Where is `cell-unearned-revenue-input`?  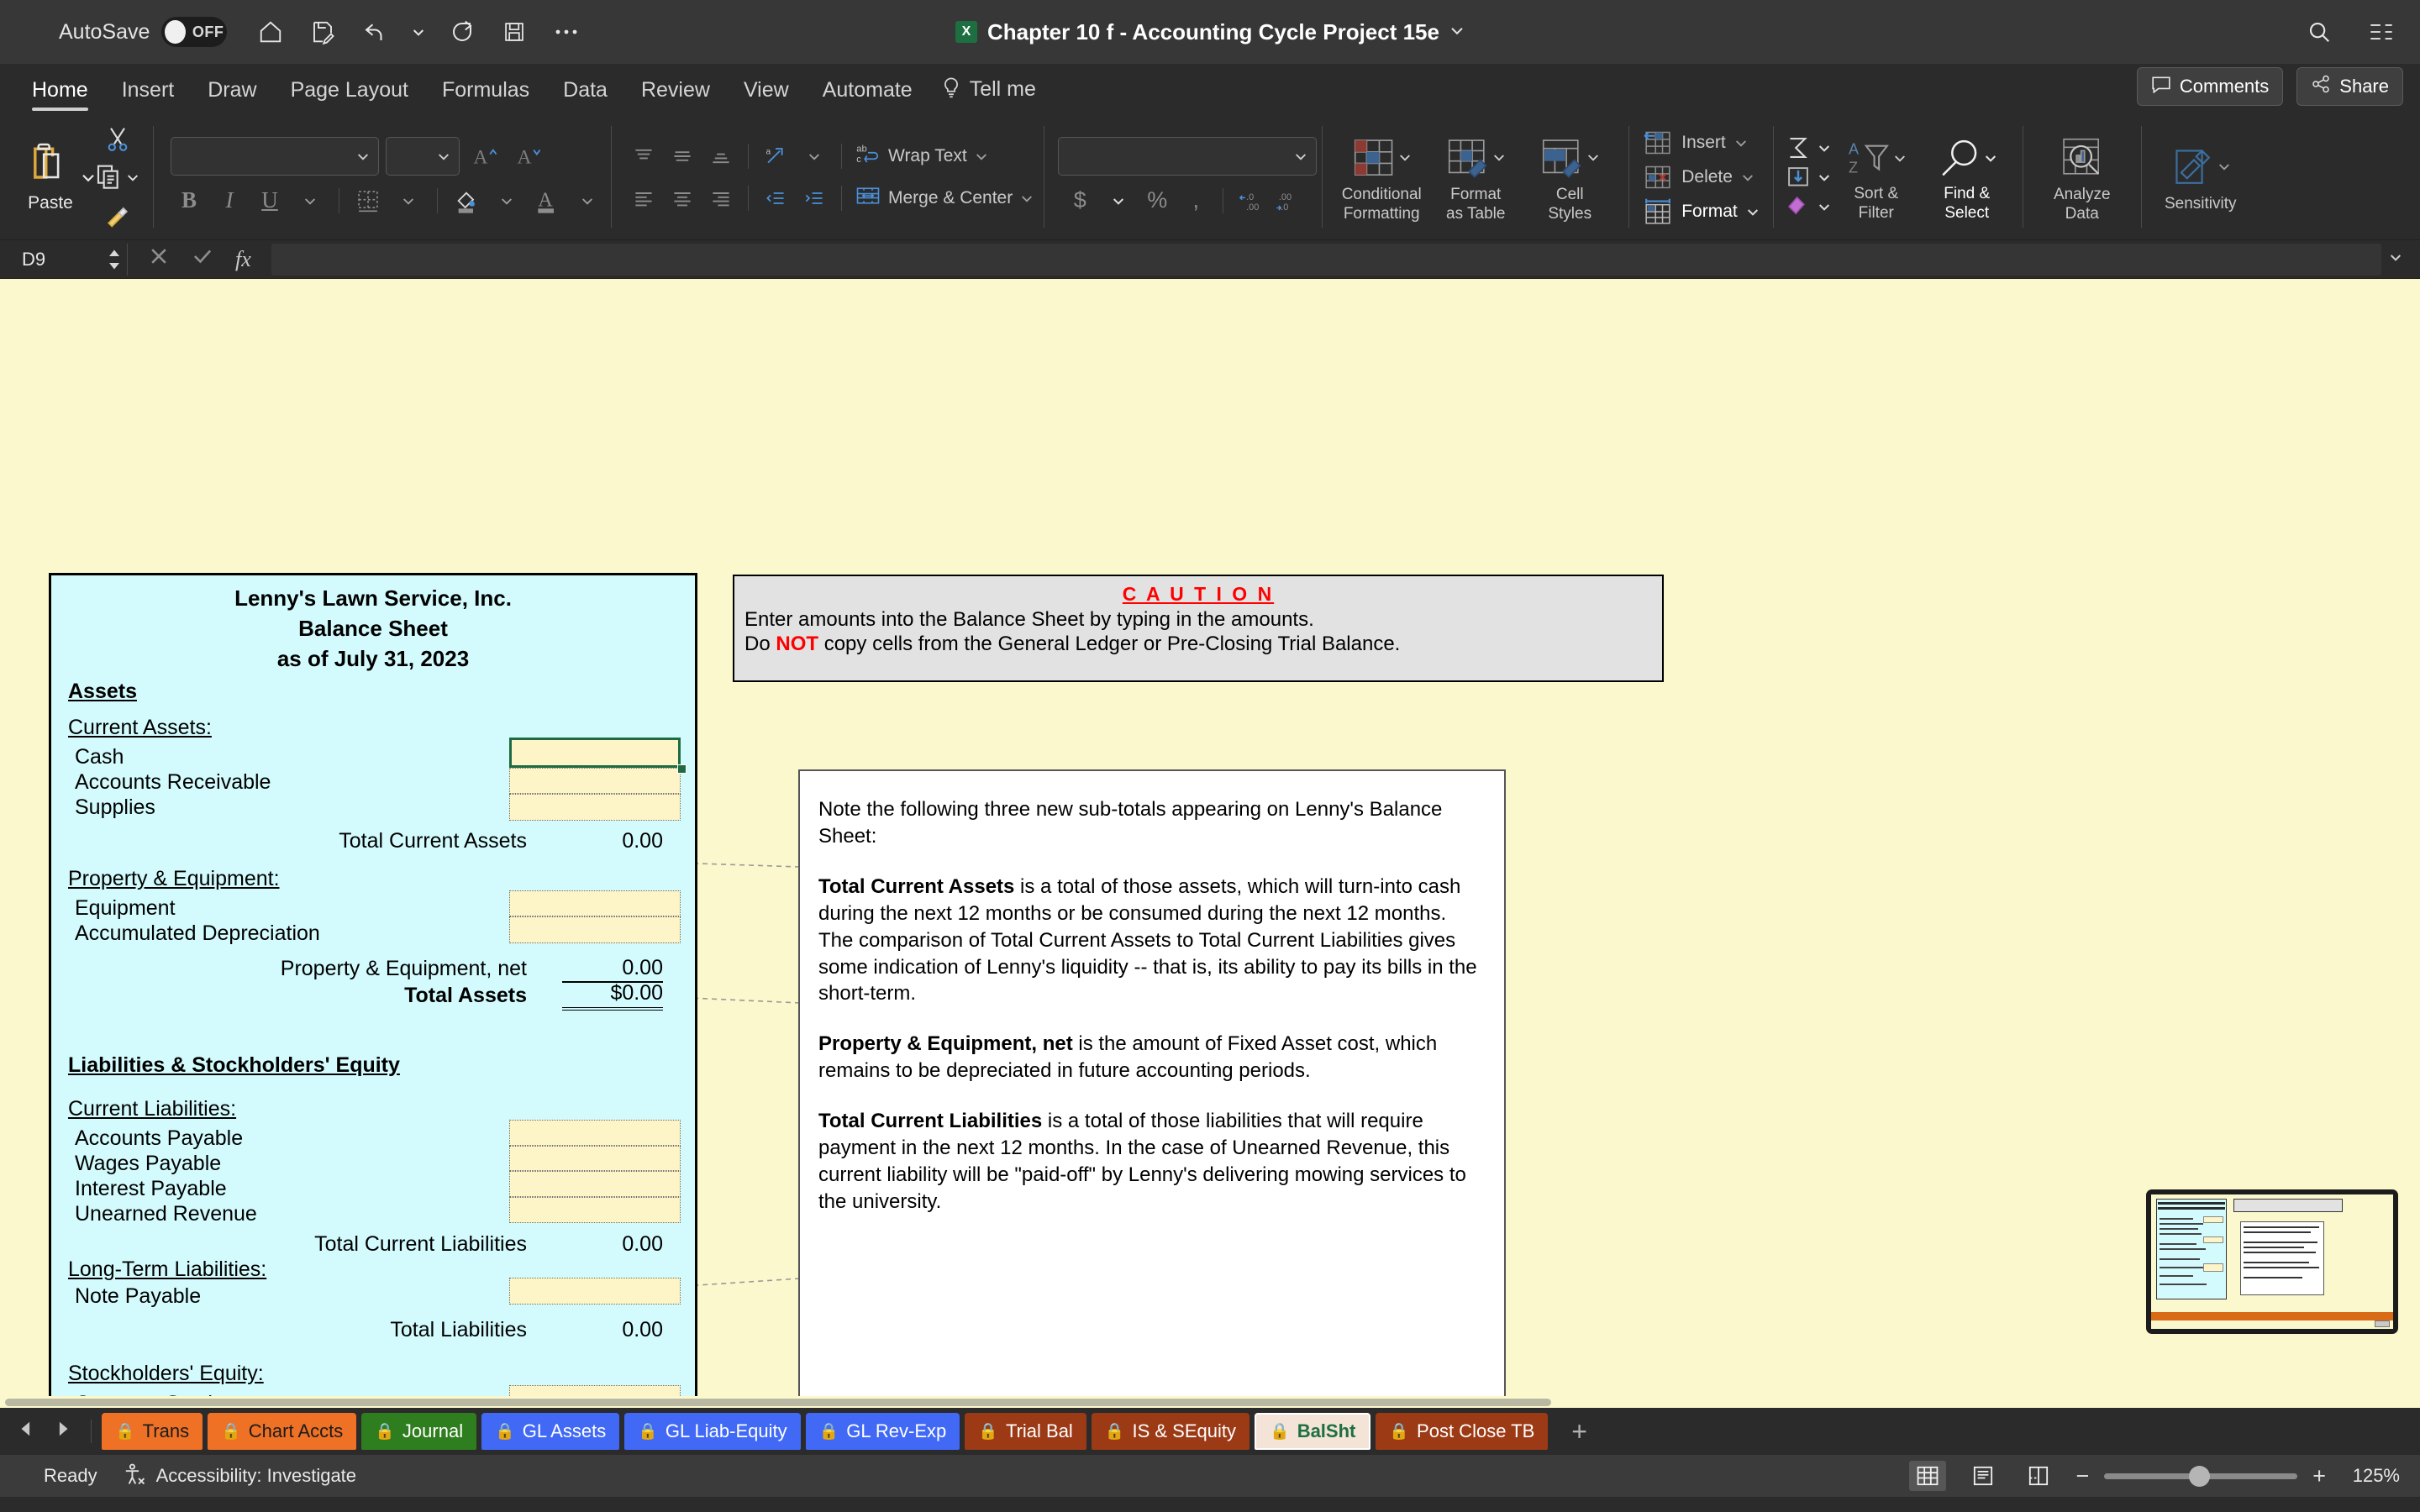
cell-unearned-revenue-input is located at coordinates (595, 1210).